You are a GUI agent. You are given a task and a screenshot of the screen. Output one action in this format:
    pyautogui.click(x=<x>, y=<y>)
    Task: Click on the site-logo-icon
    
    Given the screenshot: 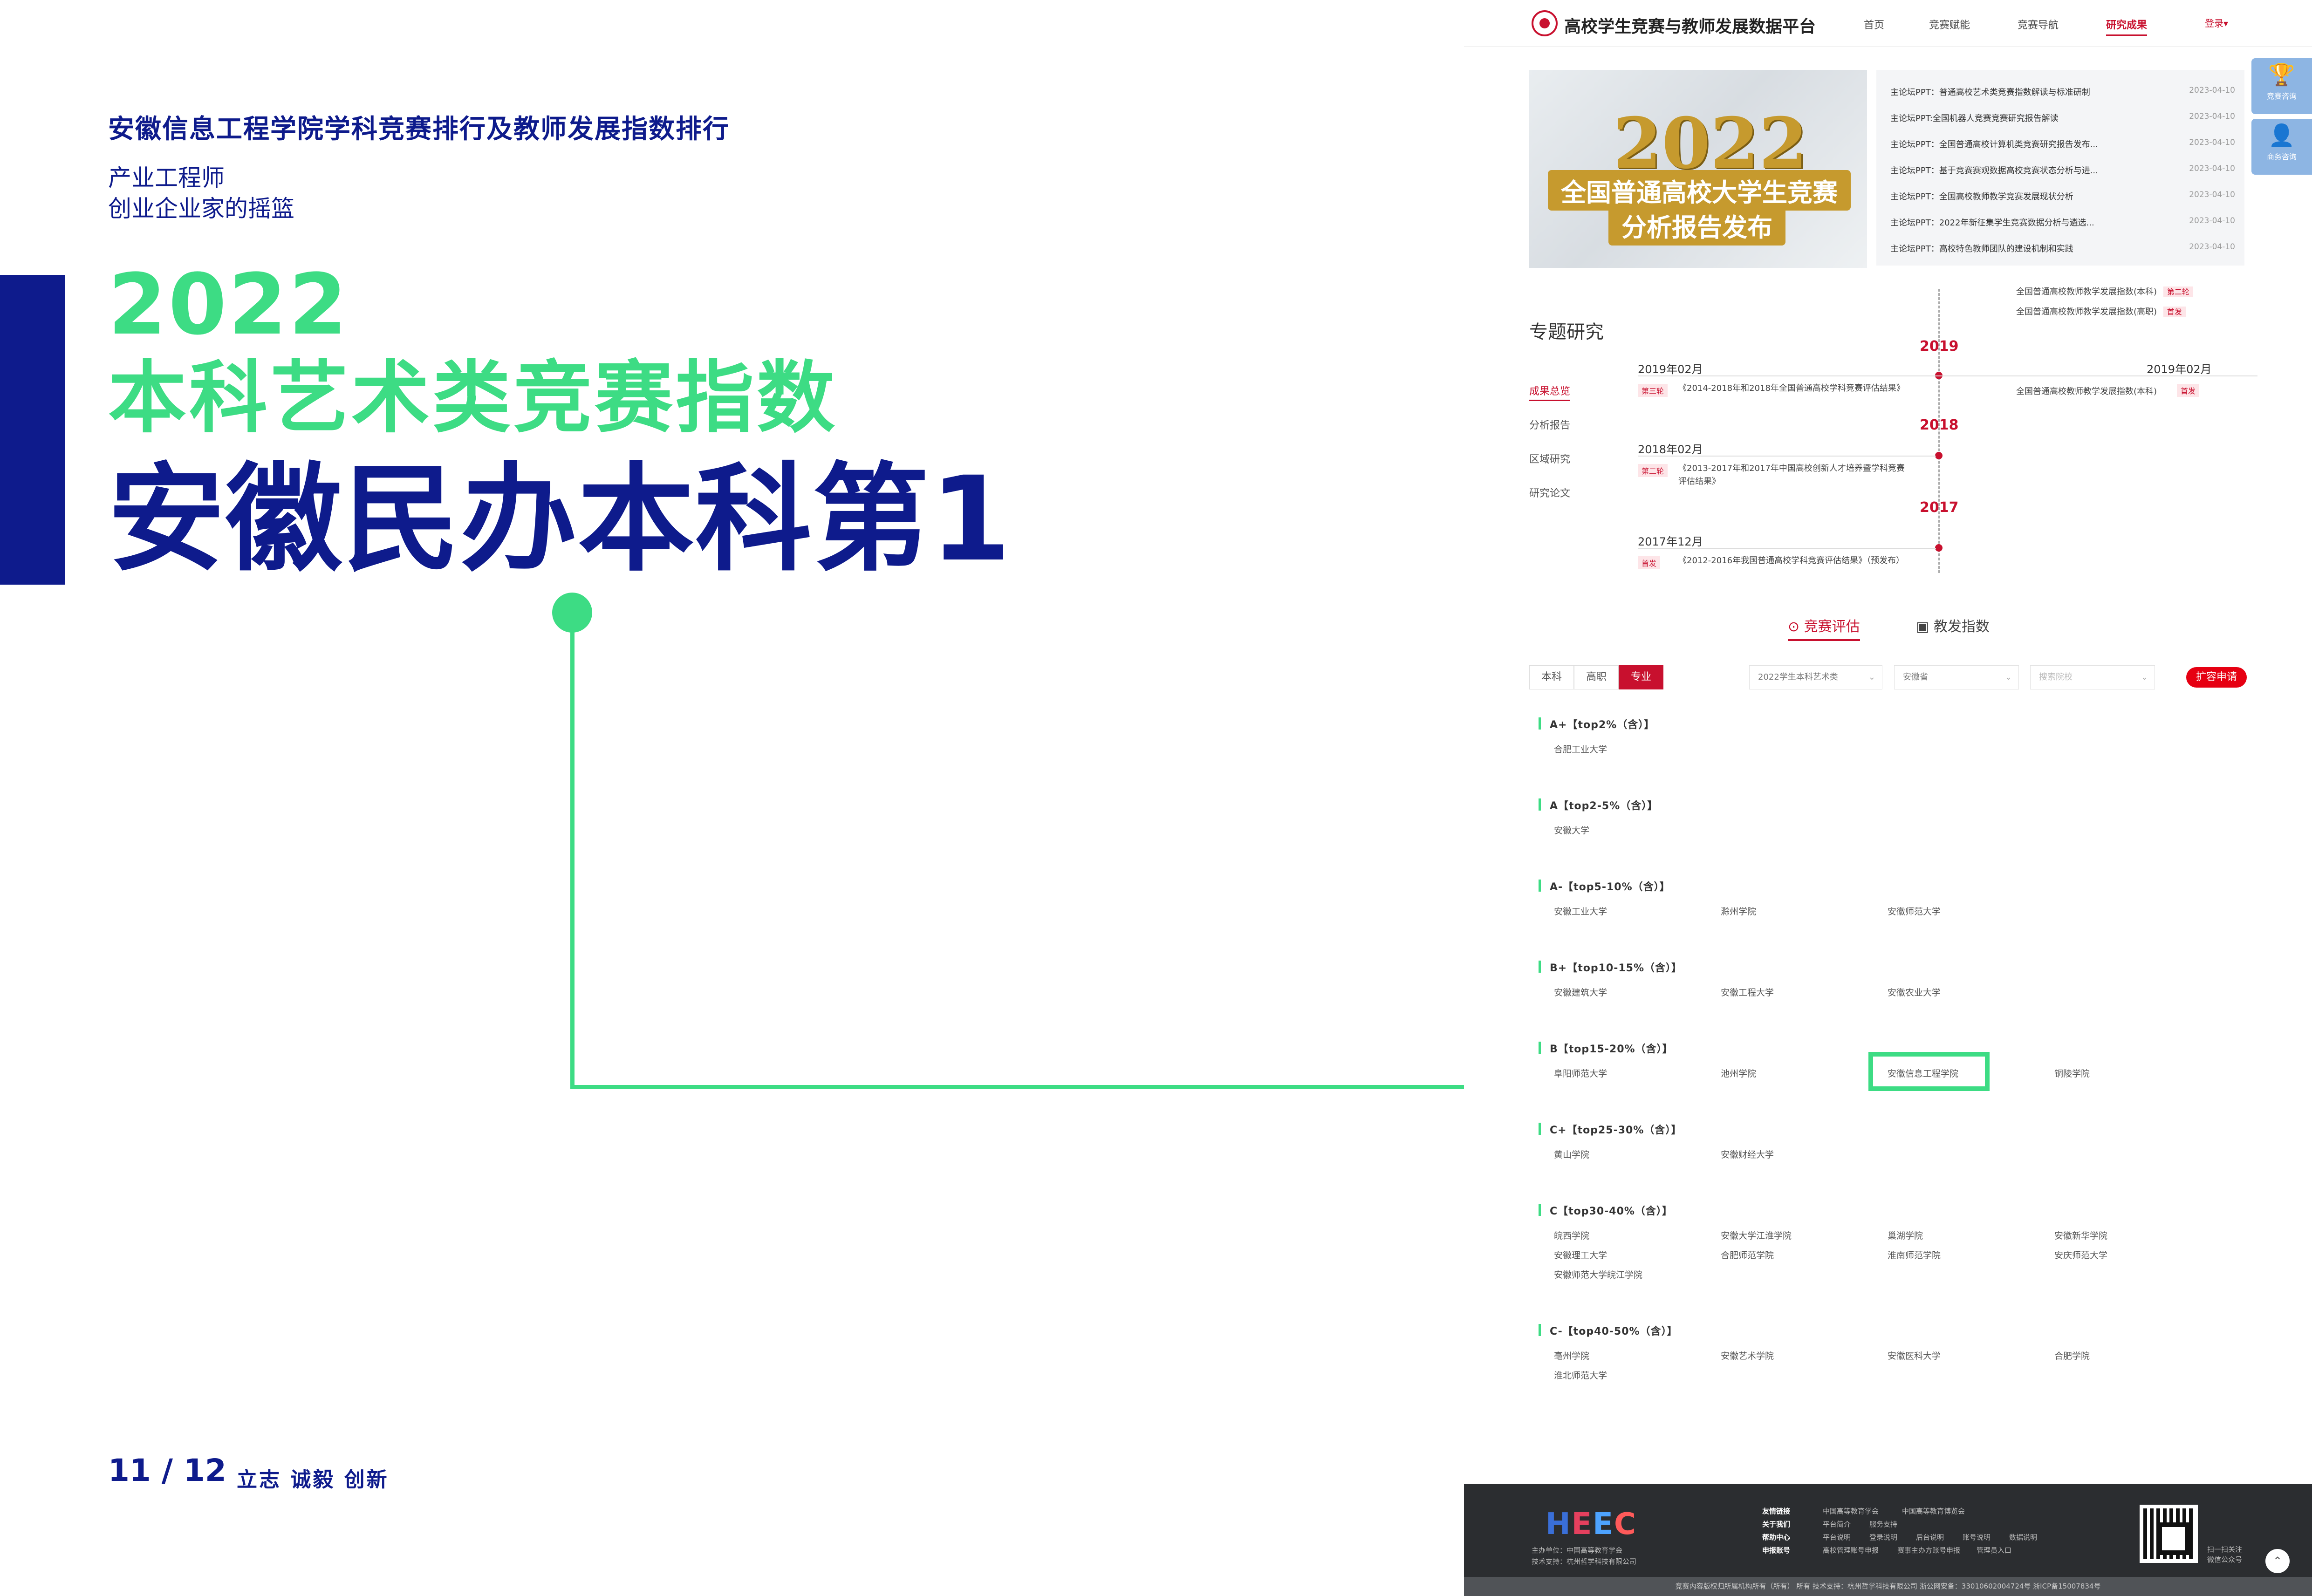 What is the action you would take?
    pyautogui.click(x=1545, y=23)
    